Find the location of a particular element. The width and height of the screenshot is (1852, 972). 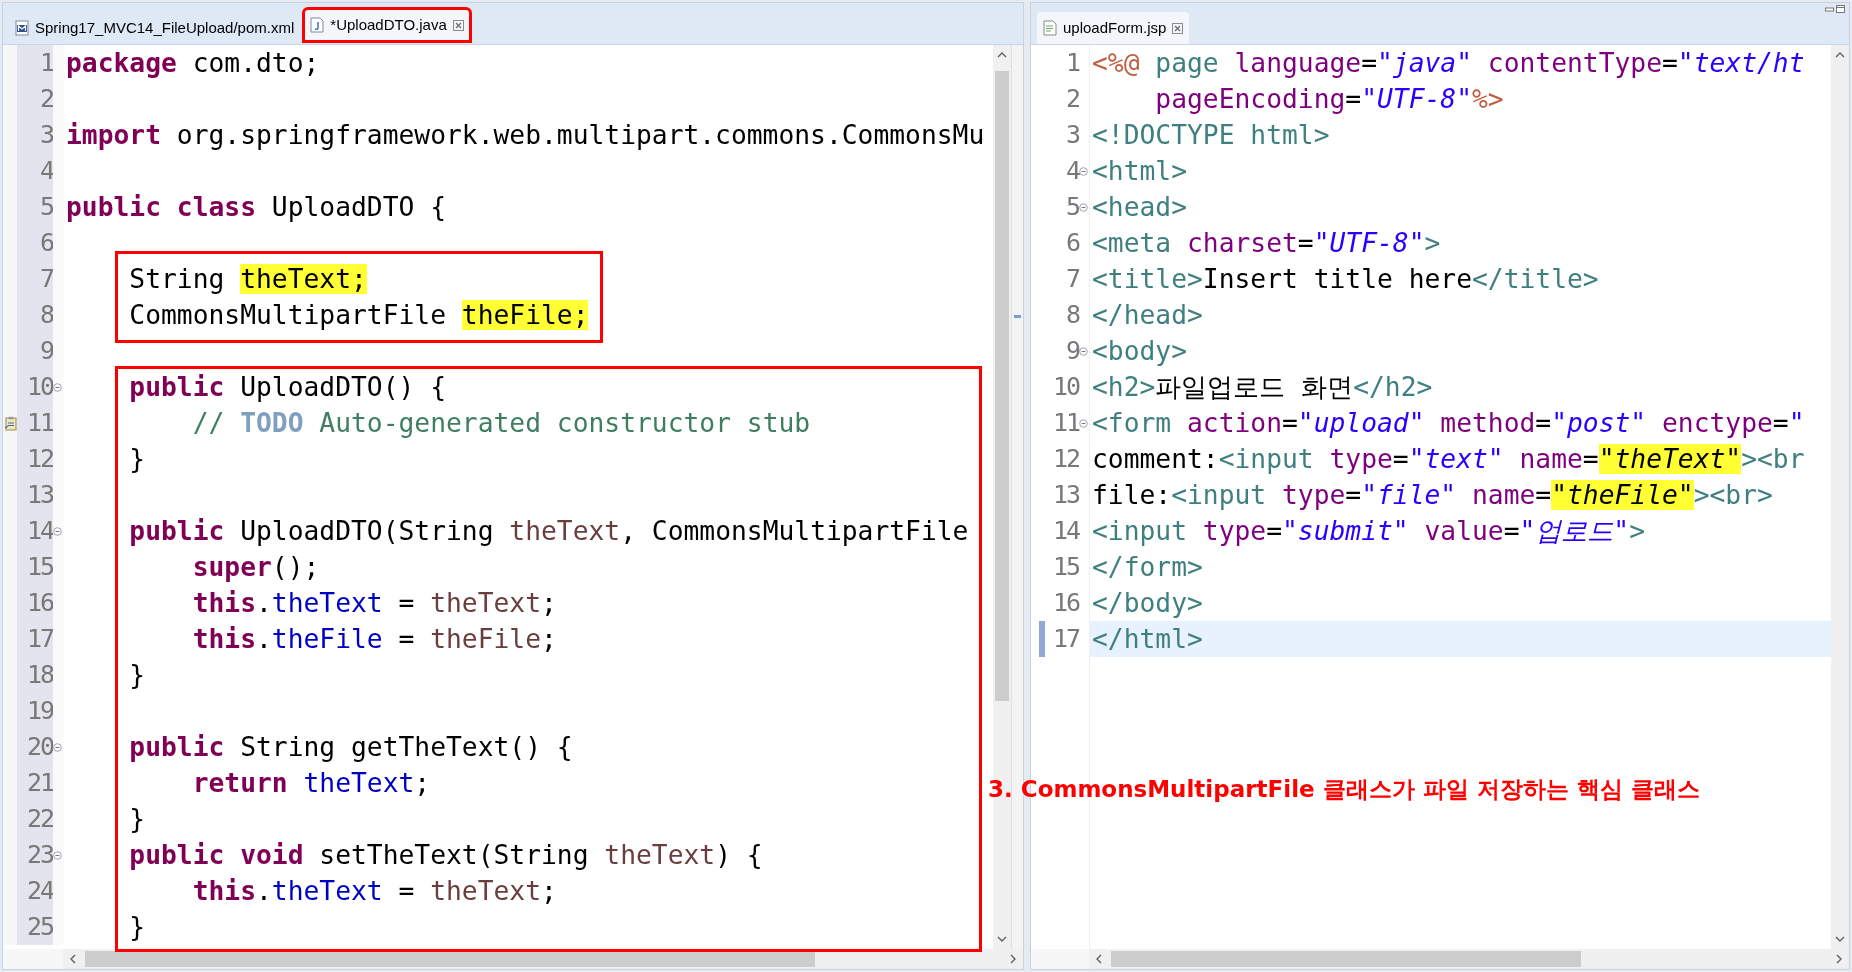

code-line: </html> is located at coordinates (1147, 639).